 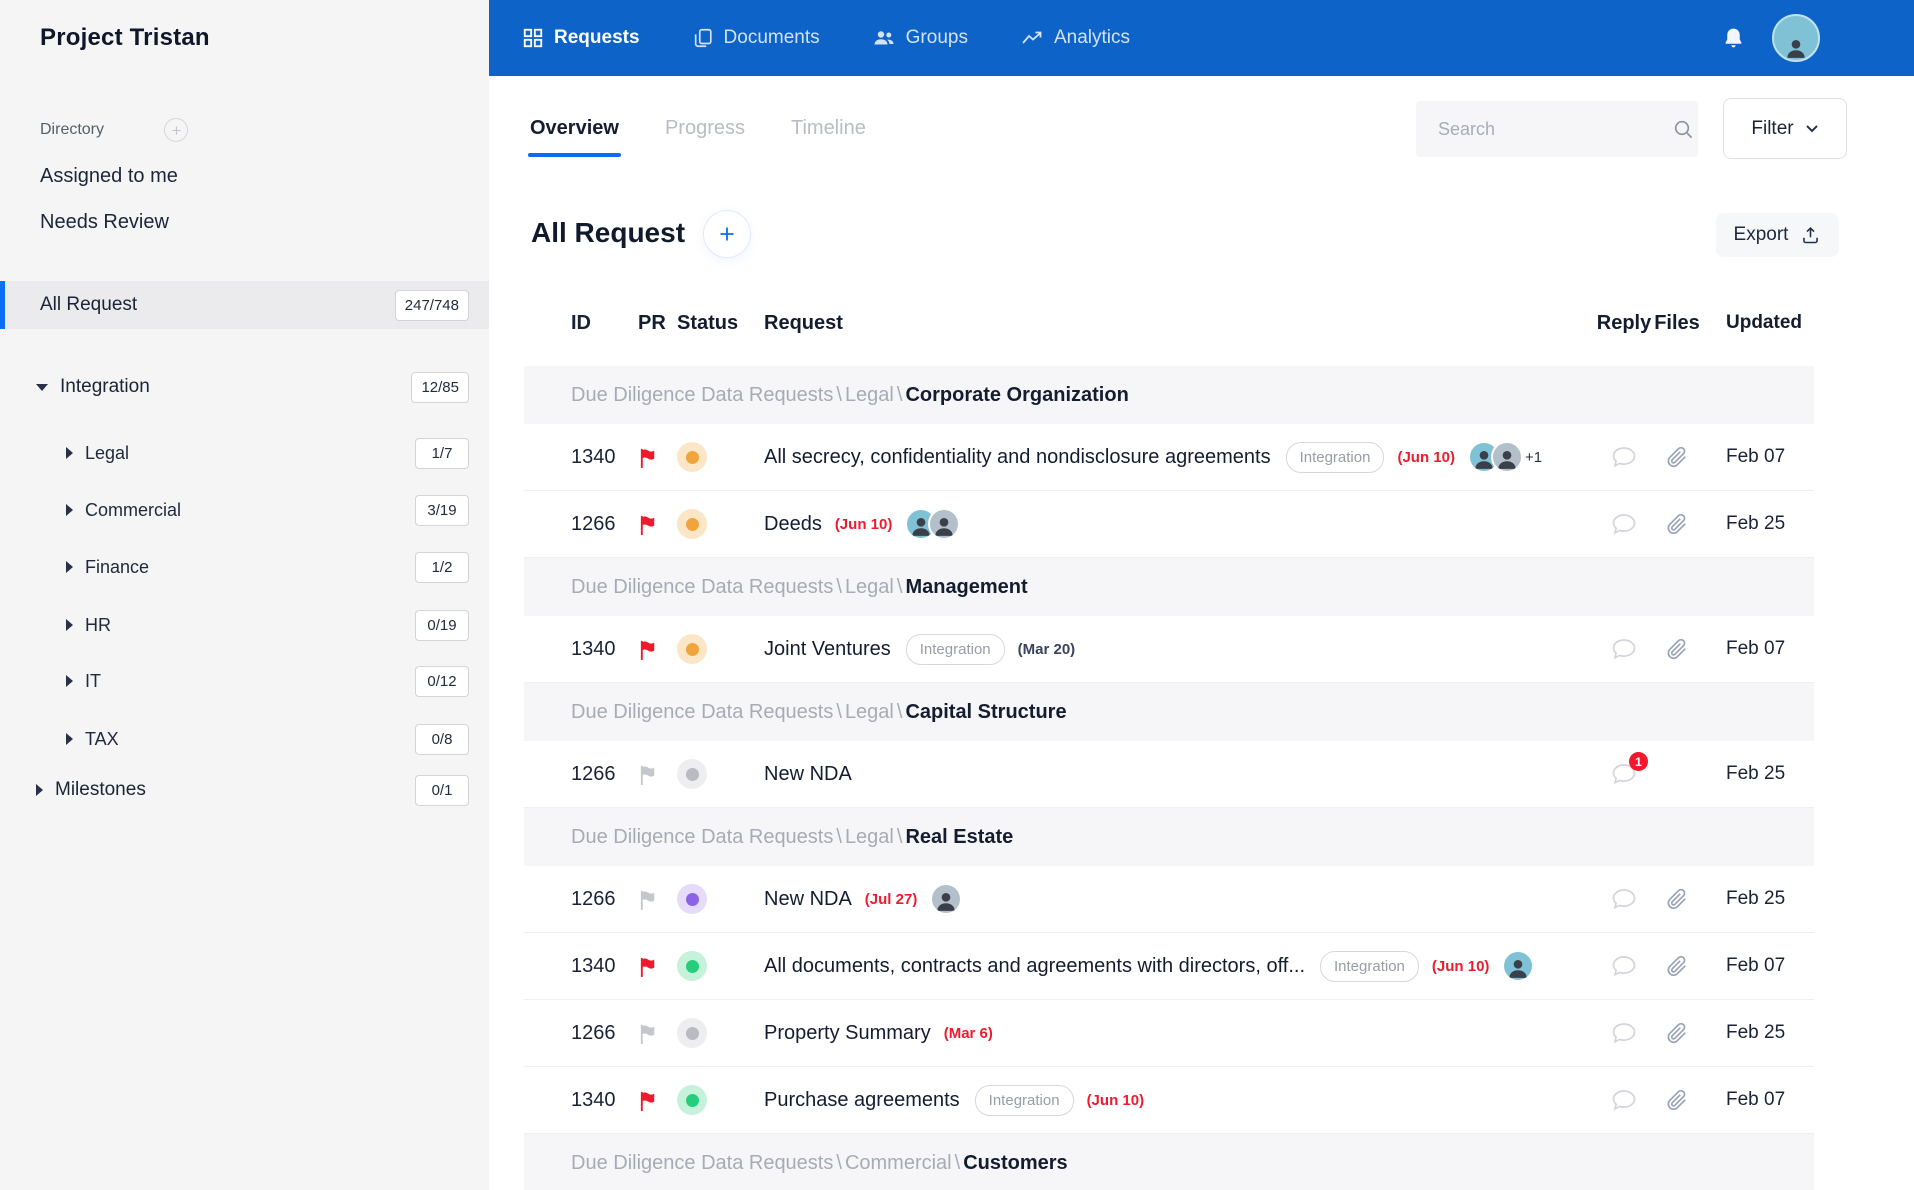 I want to click on updated-date: Feb 07, so click(x=1756, y=648).